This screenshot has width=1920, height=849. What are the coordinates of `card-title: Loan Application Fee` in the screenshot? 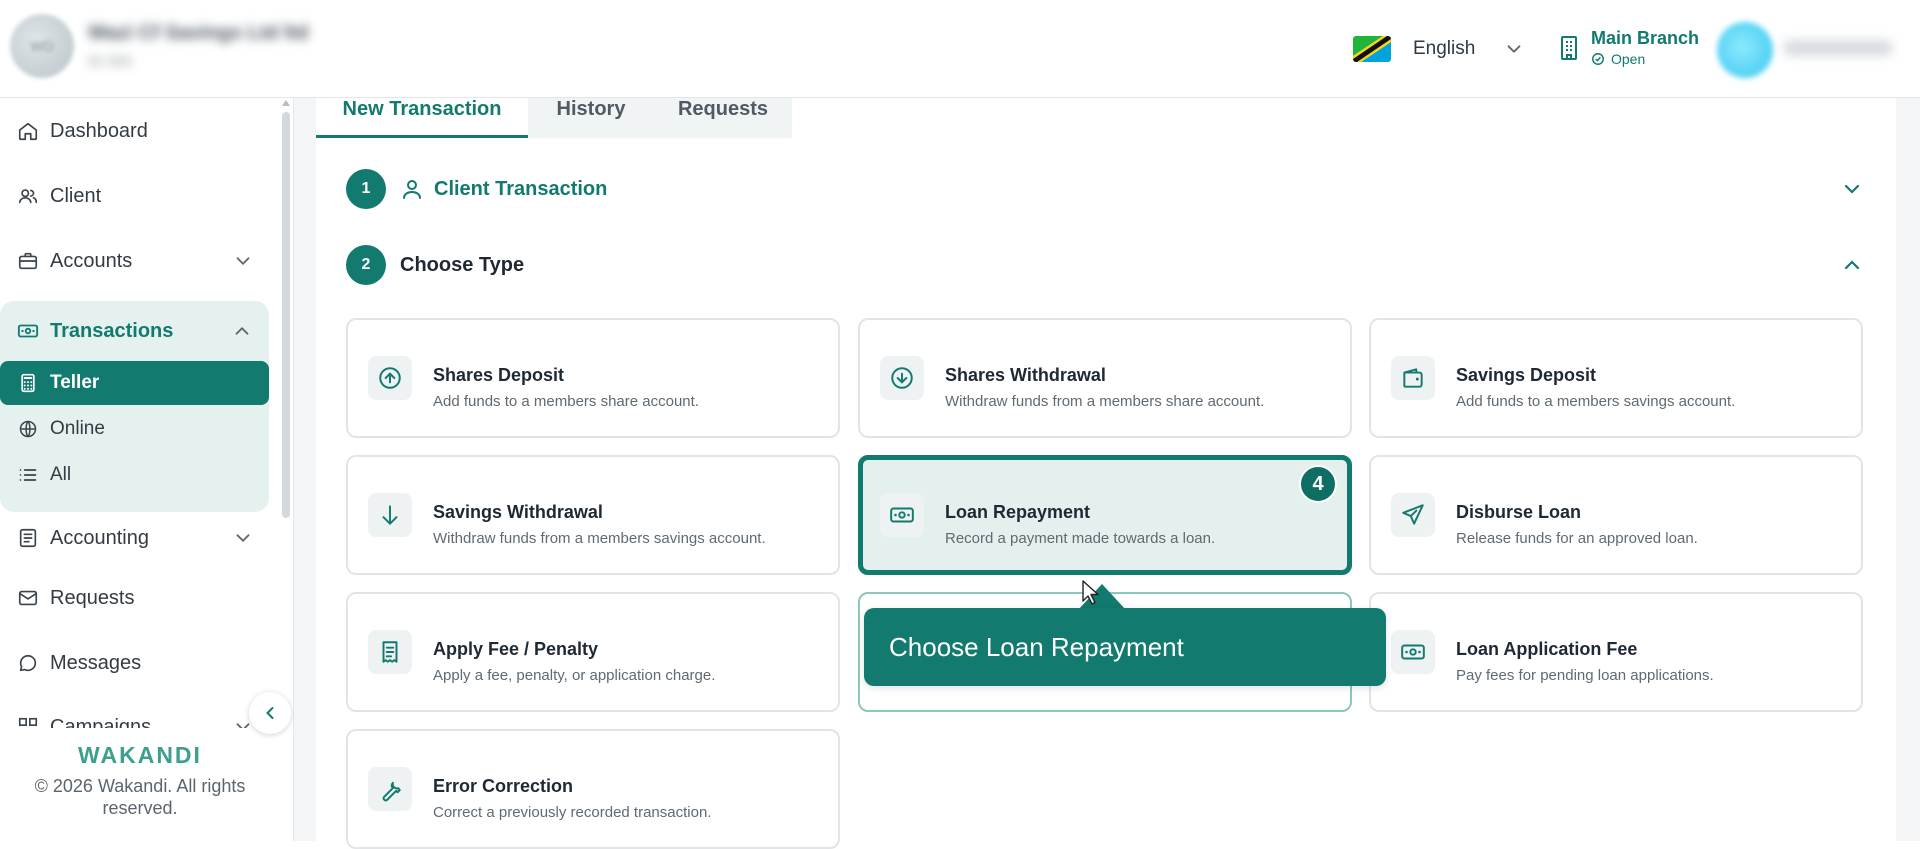 It's located at (1547, 649).